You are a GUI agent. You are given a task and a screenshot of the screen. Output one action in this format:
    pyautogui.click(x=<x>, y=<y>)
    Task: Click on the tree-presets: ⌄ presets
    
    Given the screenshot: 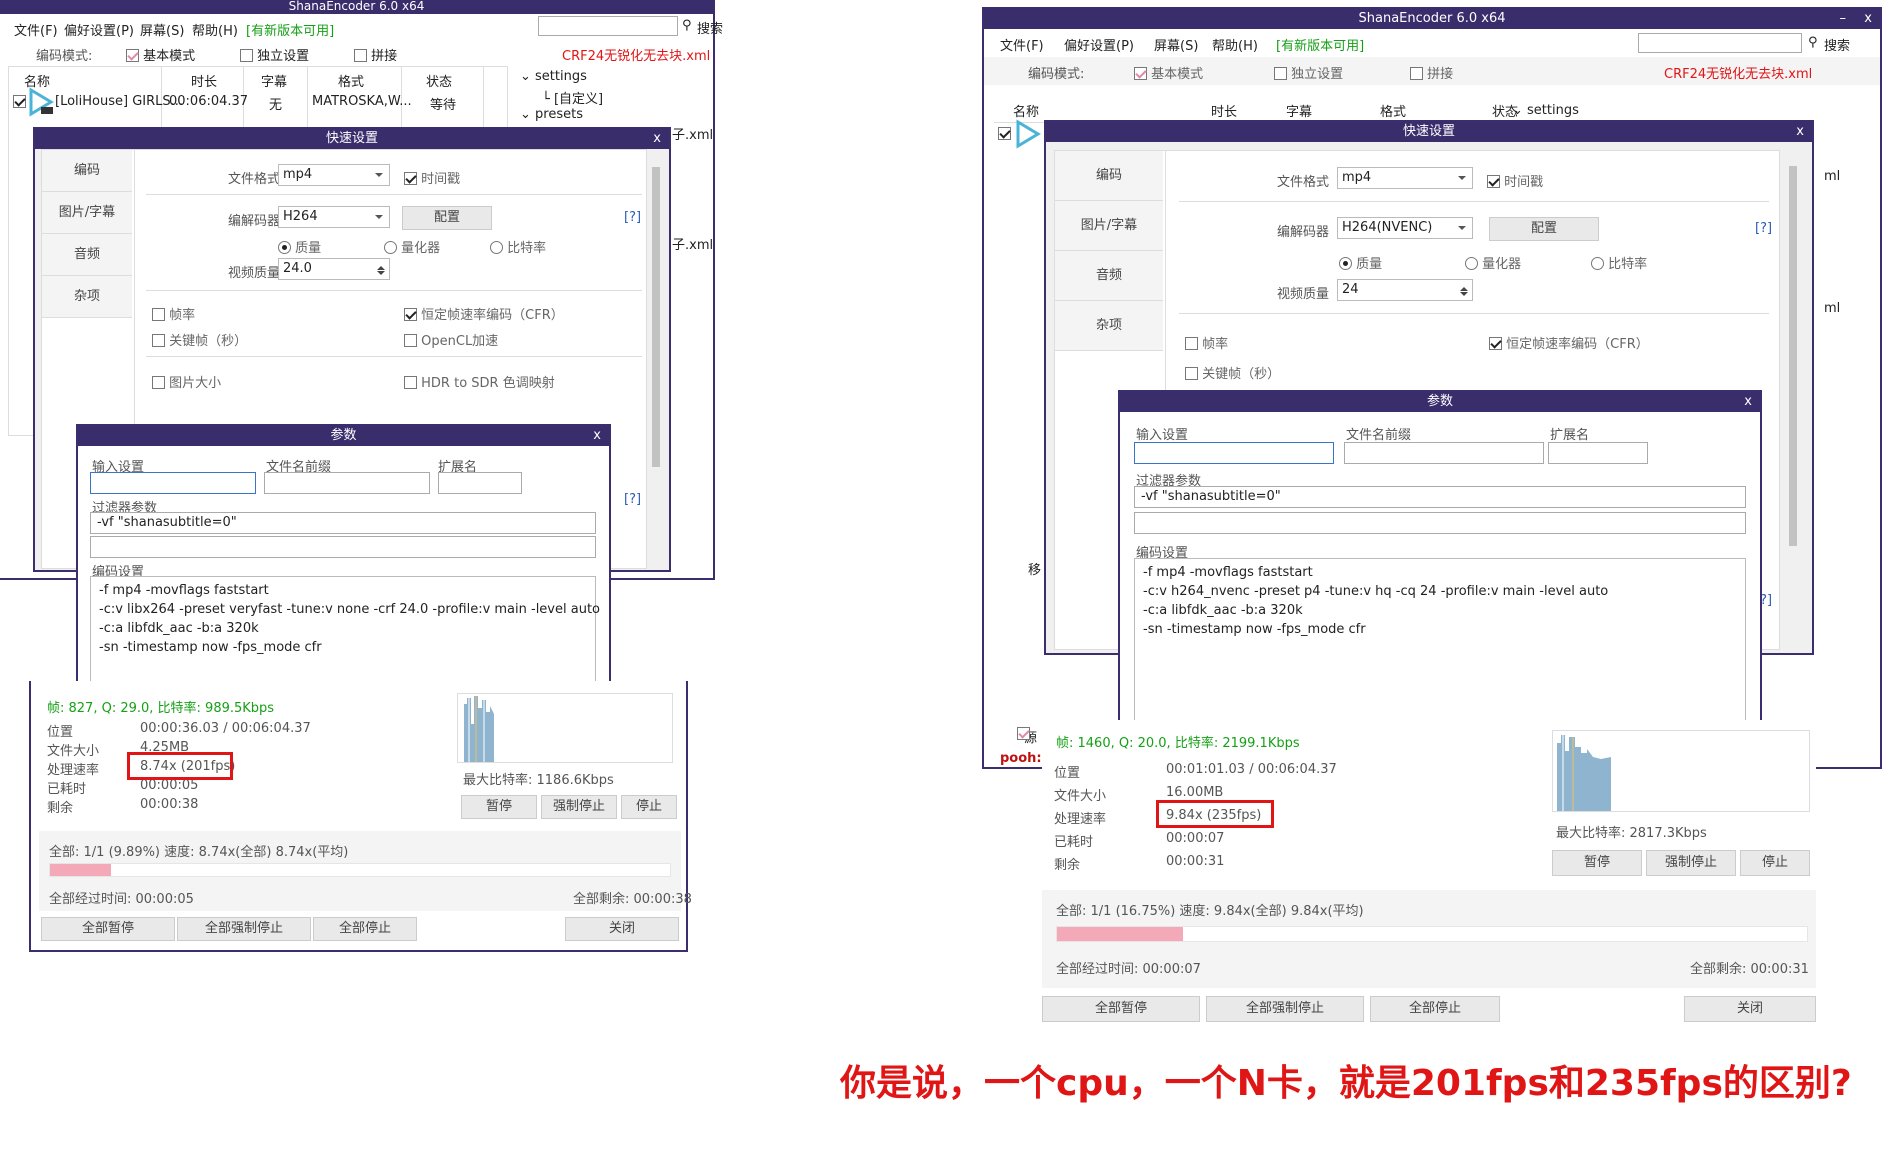 What is the action you would take?
    pyautogui.click(x=551, y=114)
    